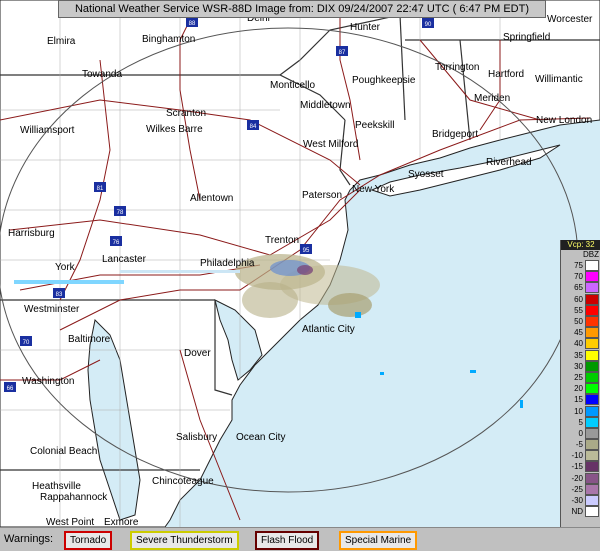  What do you see at coordinates (578, 277) in the screenshot?
I see `legend-level-label: 70` at bounding box center [578, 277].